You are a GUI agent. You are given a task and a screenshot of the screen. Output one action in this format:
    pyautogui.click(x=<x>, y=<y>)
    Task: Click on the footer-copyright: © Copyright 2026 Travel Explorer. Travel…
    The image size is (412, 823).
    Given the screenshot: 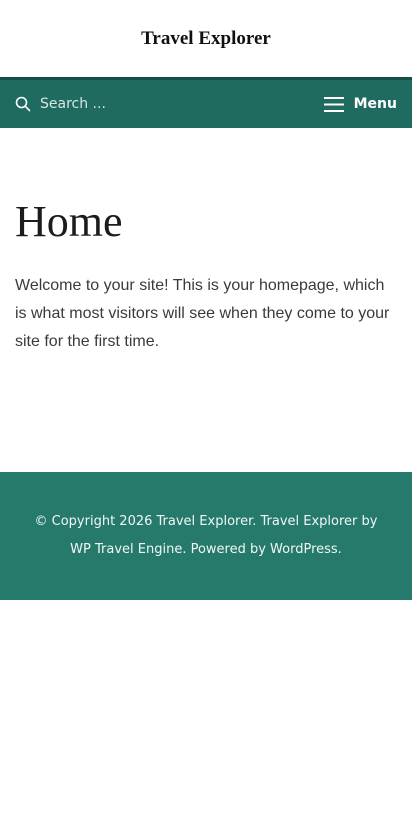 What is the action you would take?
    pyautogui.click(x=206, y=535)
    